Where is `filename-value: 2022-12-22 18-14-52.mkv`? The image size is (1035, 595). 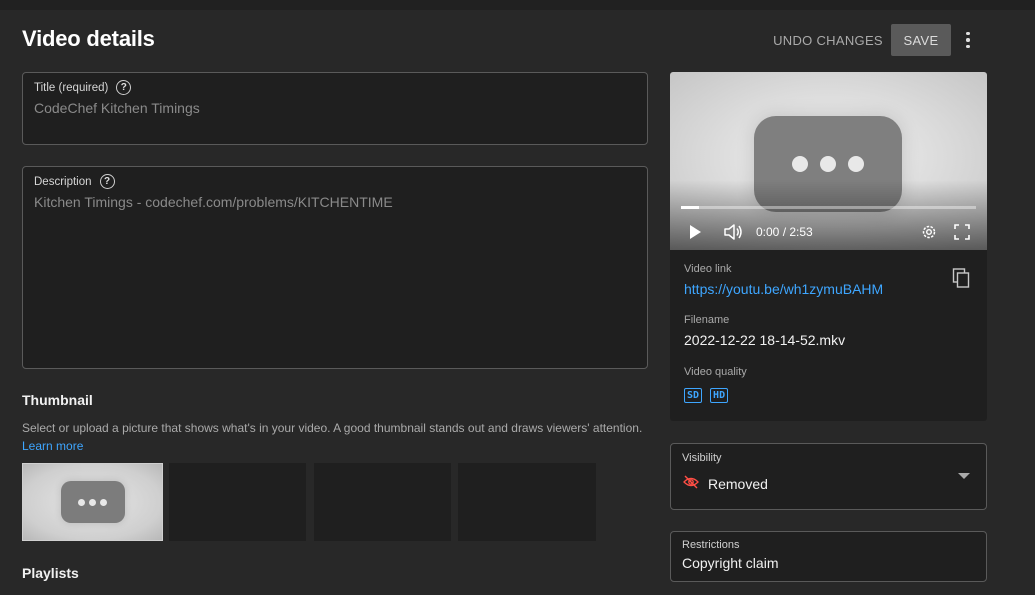 filename-value: 2022-12-22 18-14-52.mkv is located at coordinates (765, 340).